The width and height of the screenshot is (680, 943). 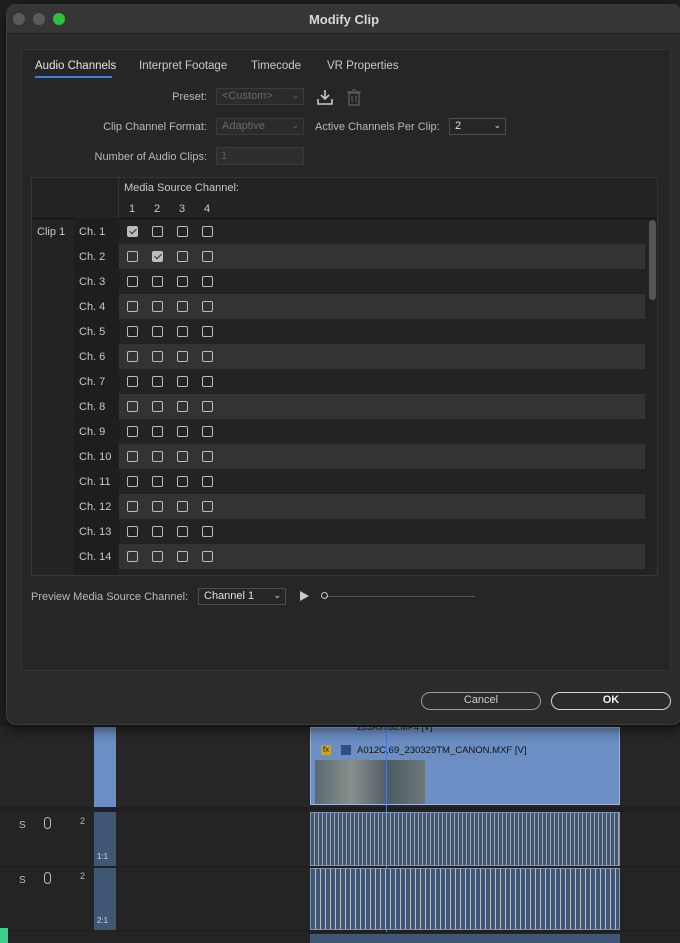 What do you see at coordinates (95, 457) in the screenshot?
I see `channel-label: Ch. 10` at bounding box center [95, 457].